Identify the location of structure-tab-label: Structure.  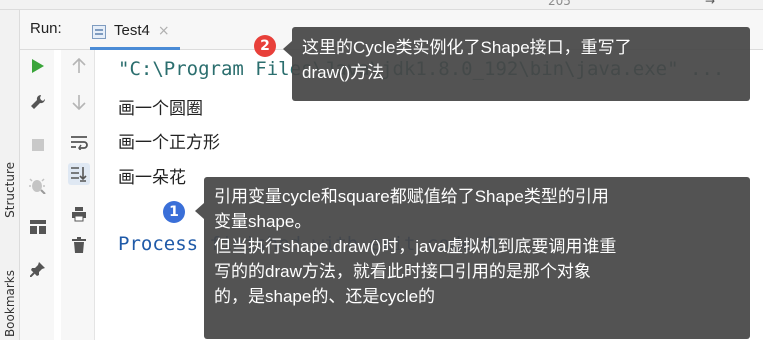
(10, 190).